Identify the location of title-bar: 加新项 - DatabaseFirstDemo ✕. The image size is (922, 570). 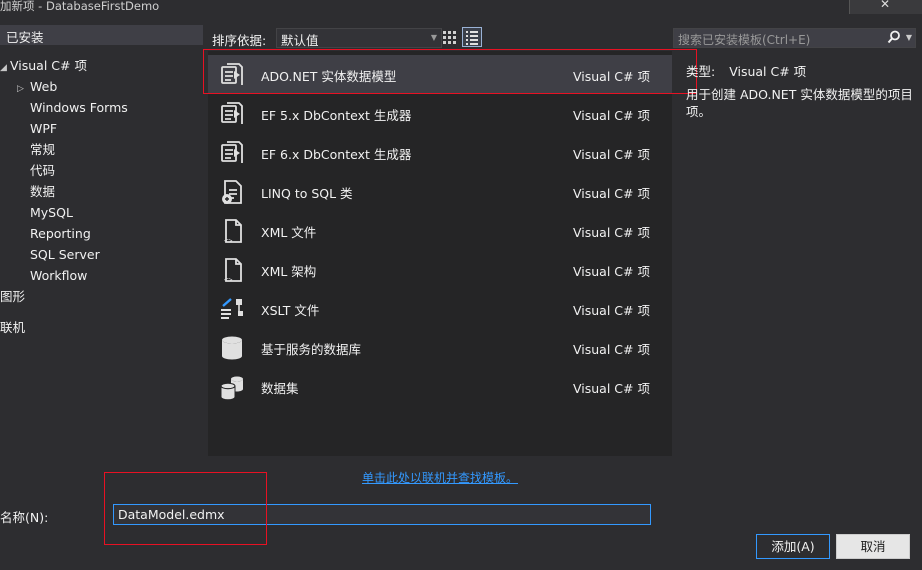
(461, 7).